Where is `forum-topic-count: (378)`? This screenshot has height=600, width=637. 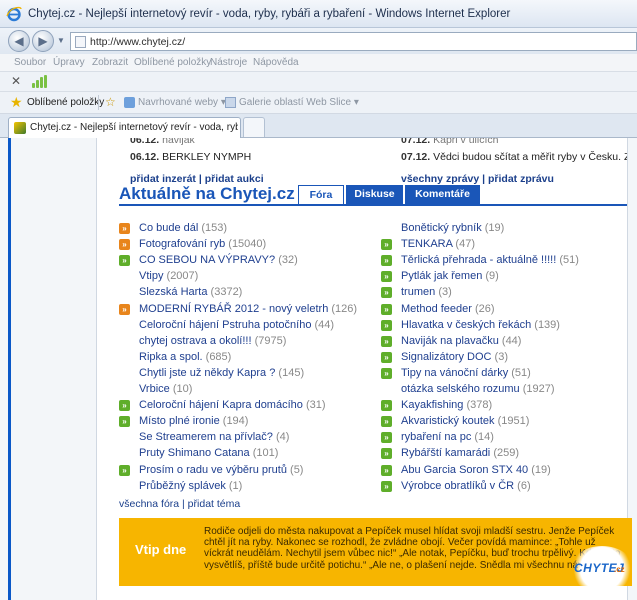 forum-topic-count: (378) is located at coordinates (479, 405).